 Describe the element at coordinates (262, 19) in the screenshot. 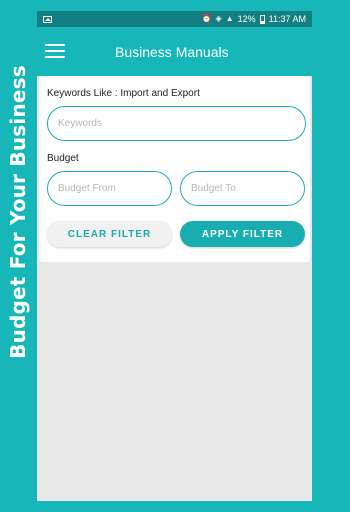

I see `battery-icon` at that location.